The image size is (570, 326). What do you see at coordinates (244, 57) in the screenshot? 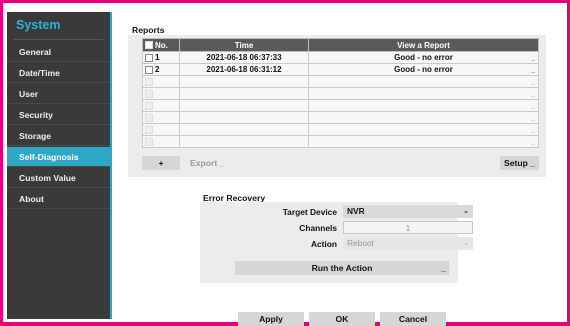
I see `row-time: 2021-06-18 06:37:33` at bounding box center [244, 57].